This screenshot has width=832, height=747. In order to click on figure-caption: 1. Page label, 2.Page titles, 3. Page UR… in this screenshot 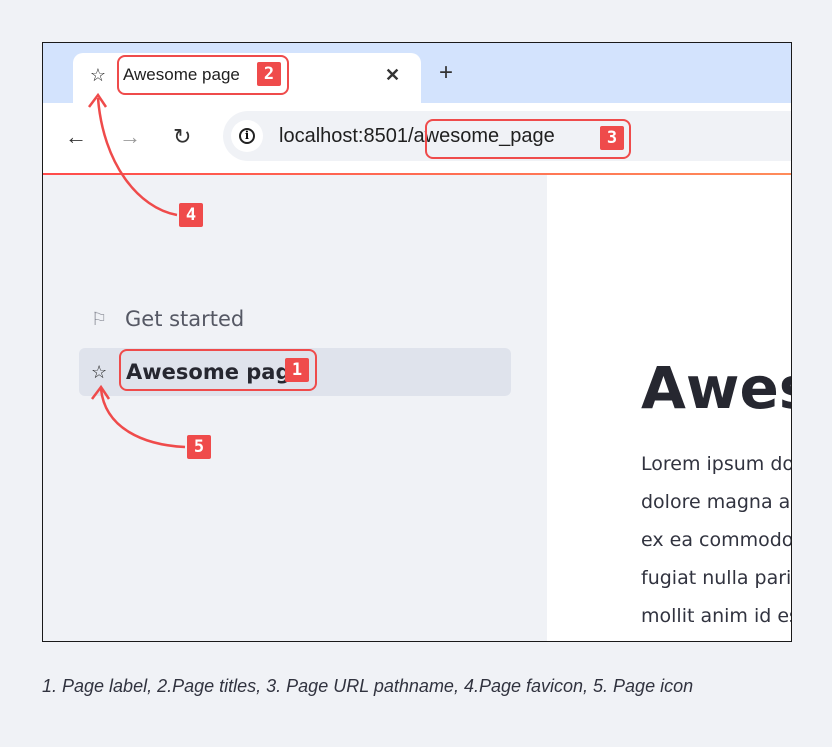, I will do `click(368, 686)`.